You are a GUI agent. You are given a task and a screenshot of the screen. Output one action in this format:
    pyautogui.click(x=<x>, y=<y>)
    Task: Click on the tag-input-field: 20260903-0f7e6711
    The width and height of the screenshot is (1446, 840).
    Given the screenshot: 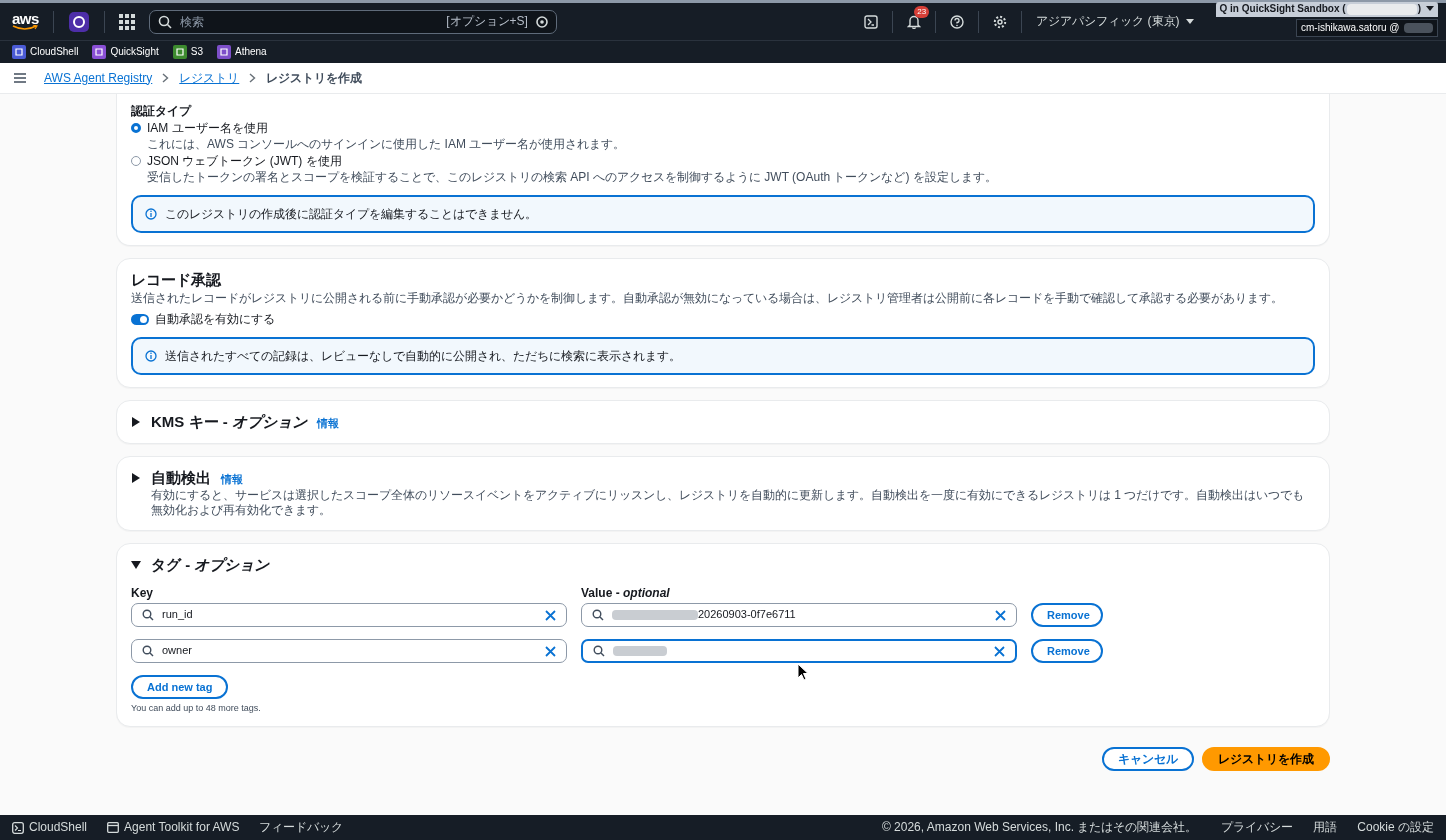 What is the action you would take?
    pyautogui.click(x=799, y=615)
    